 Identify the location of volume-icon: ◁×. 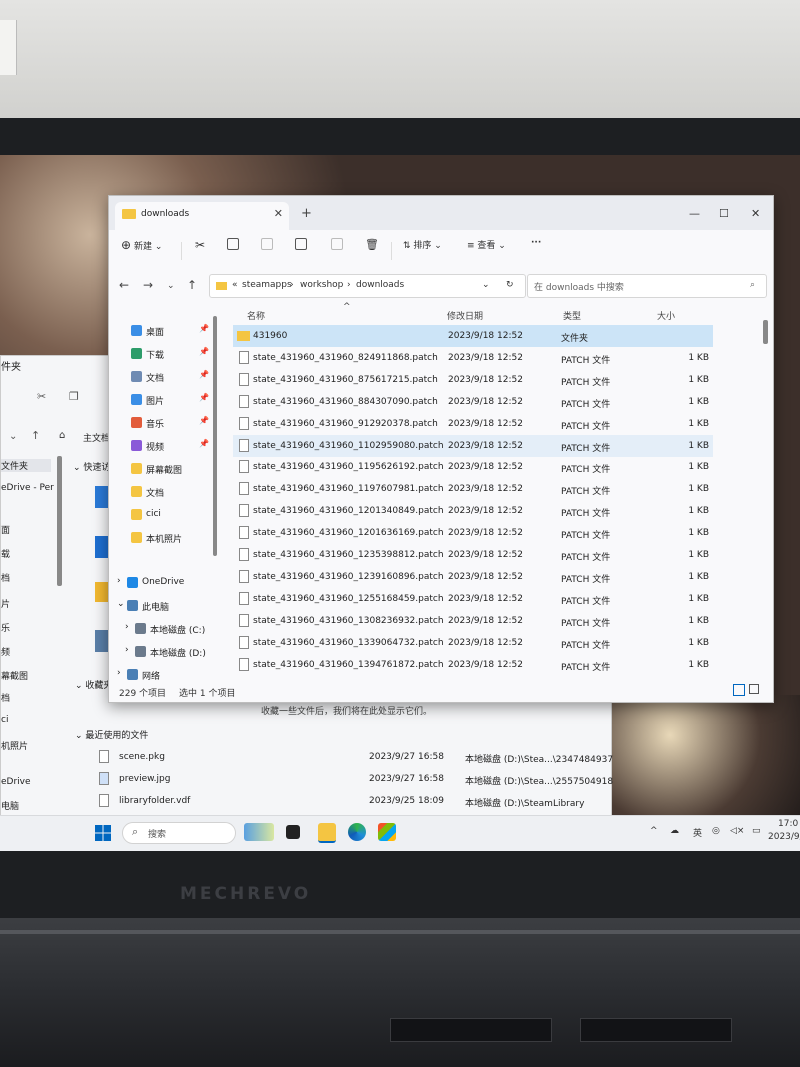
(737, 831).